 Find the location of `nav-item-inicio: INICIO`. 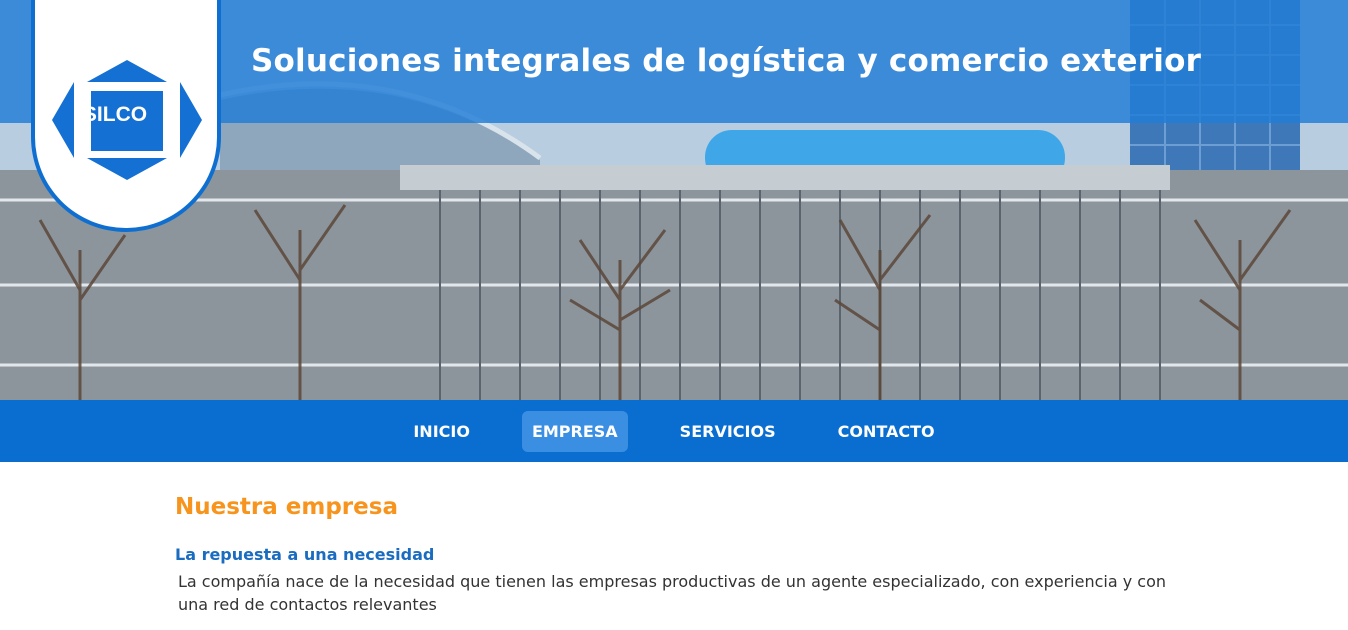

nav-item-inicio: INICIO is located at coordinates (441, 431).